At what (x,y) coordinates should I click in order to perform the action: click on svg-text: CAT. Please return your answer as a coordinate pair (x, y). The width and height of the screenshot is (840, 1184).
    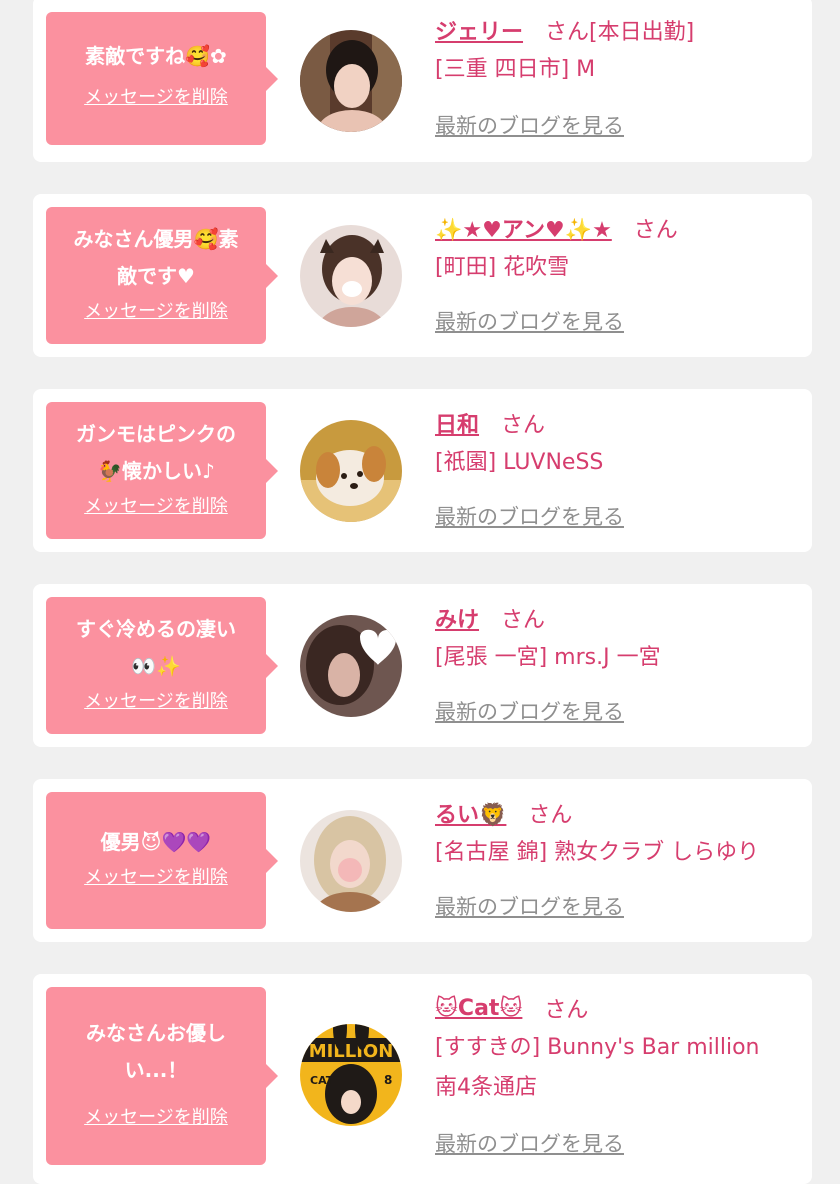
    Looking at the image, I should click on (322, 1080).